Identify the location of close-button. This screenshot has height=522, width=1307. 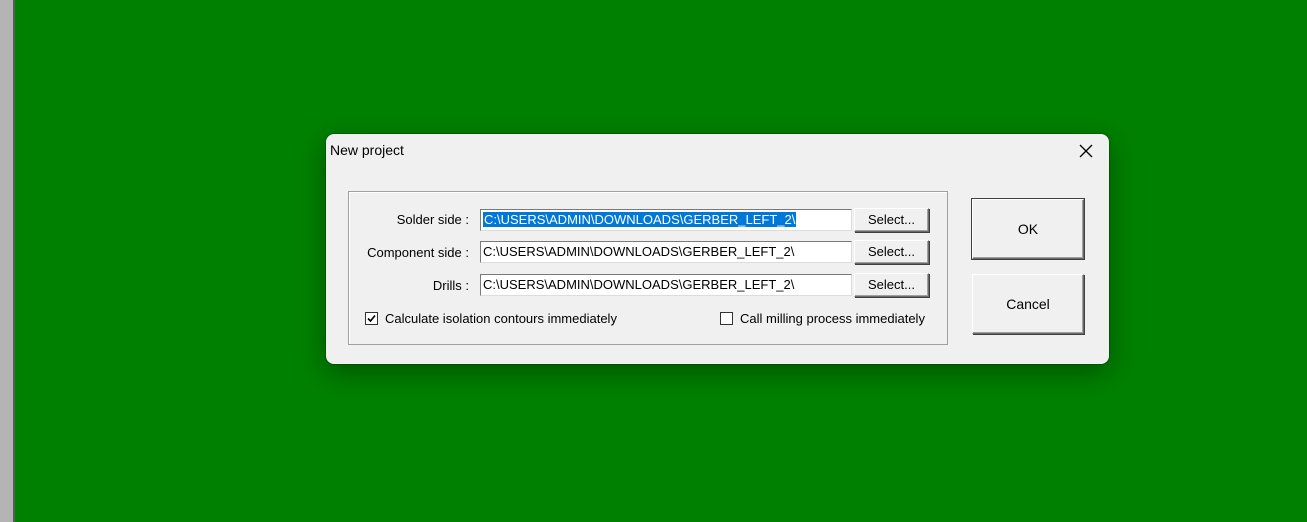
(1086, 151).